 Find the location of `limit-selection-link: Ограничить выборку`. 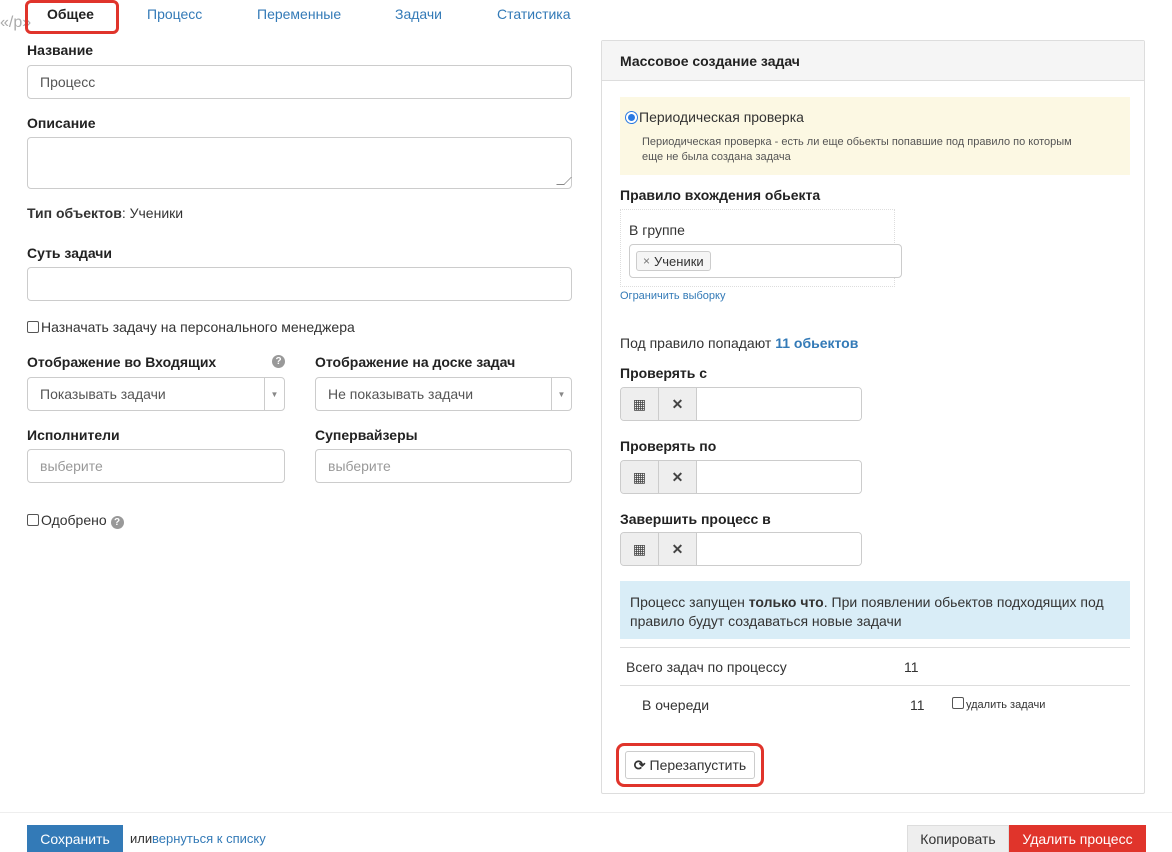

limit-selection-link: Ограничить выборку is located at coordinates (672, 296).